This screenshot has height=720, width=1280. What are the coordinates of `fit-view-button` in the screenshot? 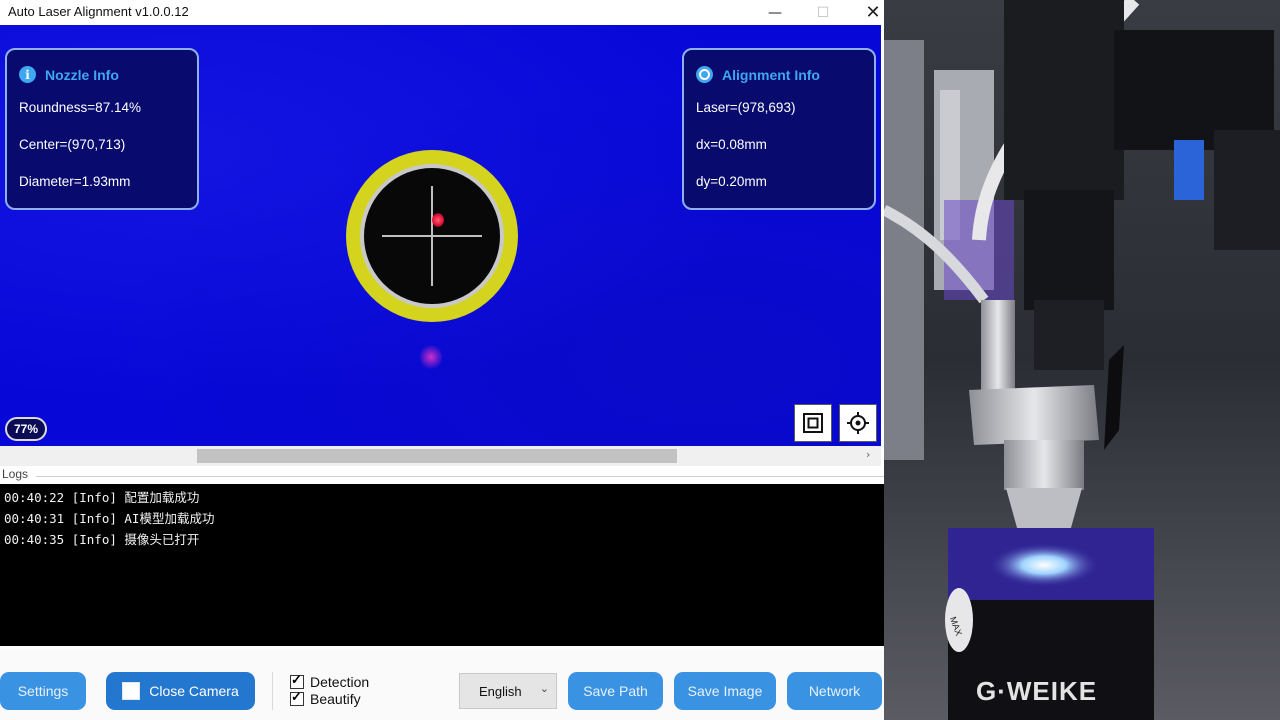 It's located at (813, 423).